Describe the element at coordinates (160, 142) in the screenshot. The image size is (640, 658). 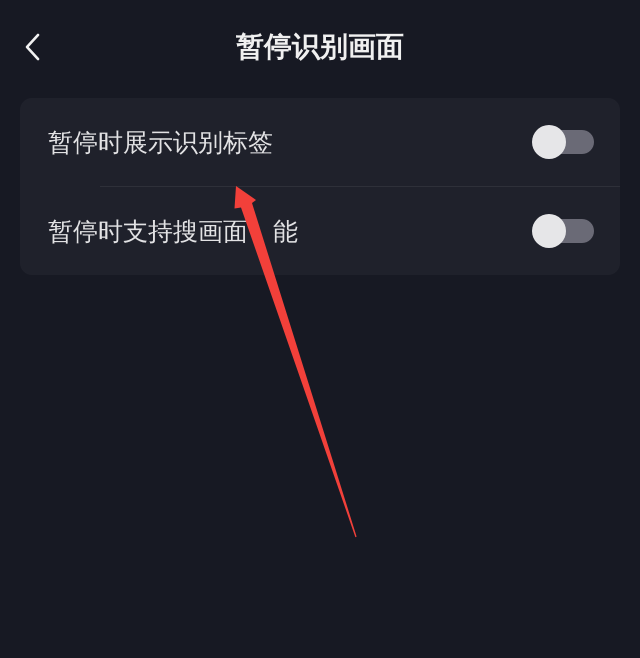
I see `setting-label: 暂停时展示识别标签` at that location.